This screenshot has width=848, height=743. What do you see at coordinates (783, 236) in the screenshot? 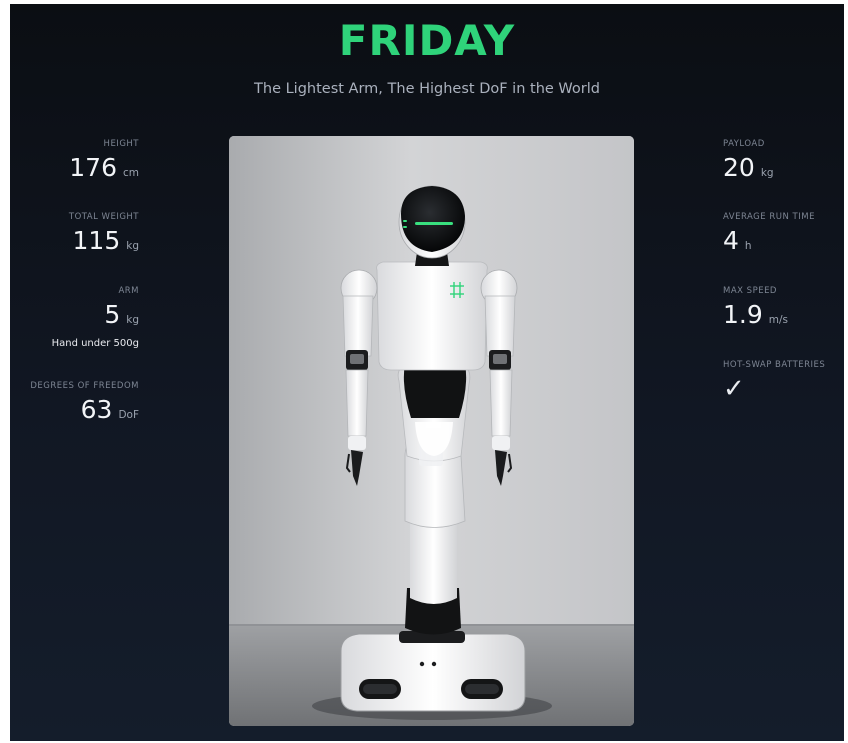
I see `stat-average-run-time: AVERAGE RUN TIME 4h` at bounding box center [783, 236].